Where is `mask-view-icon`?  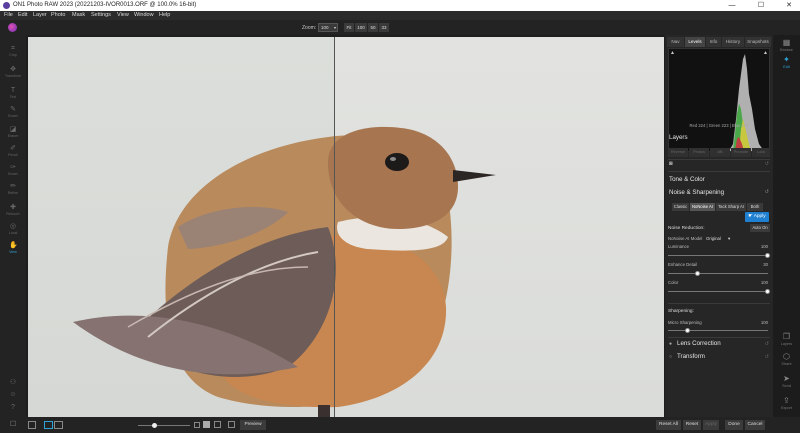
mask-view-icon is located at coordinates (197, 425).